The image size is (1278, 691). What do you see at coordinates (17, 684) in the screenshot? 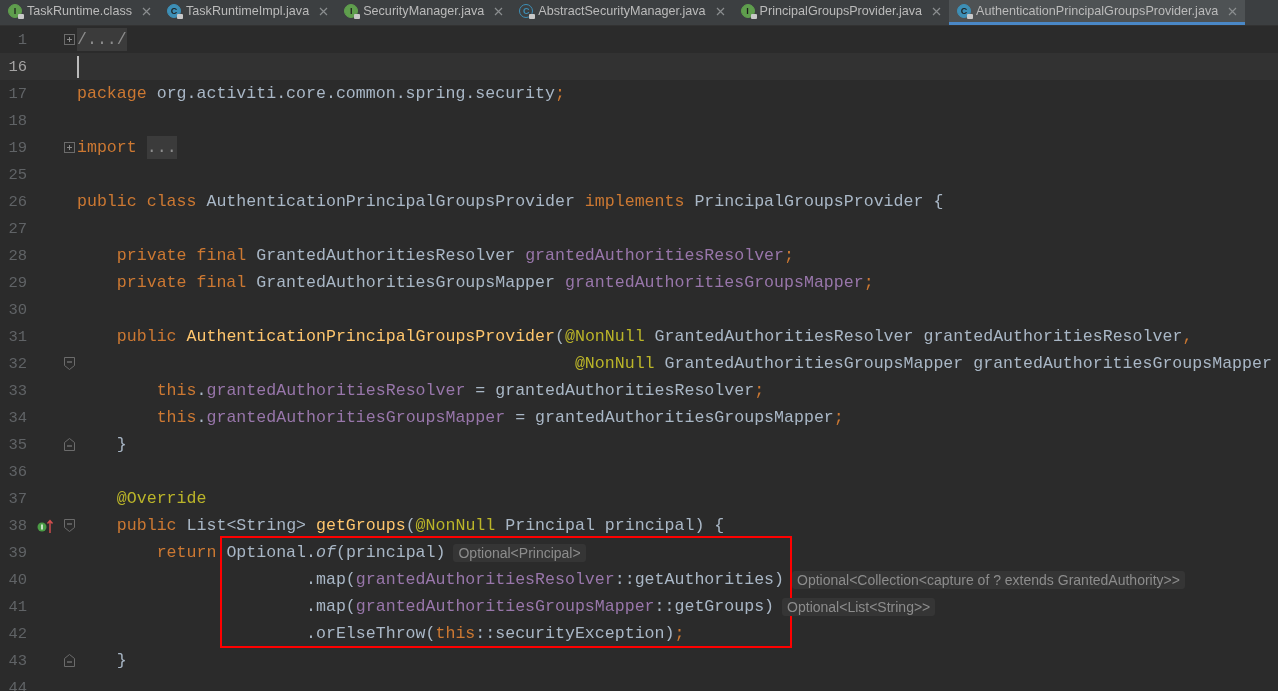
I see `line-number: 44` at bounding box center [17, 684].